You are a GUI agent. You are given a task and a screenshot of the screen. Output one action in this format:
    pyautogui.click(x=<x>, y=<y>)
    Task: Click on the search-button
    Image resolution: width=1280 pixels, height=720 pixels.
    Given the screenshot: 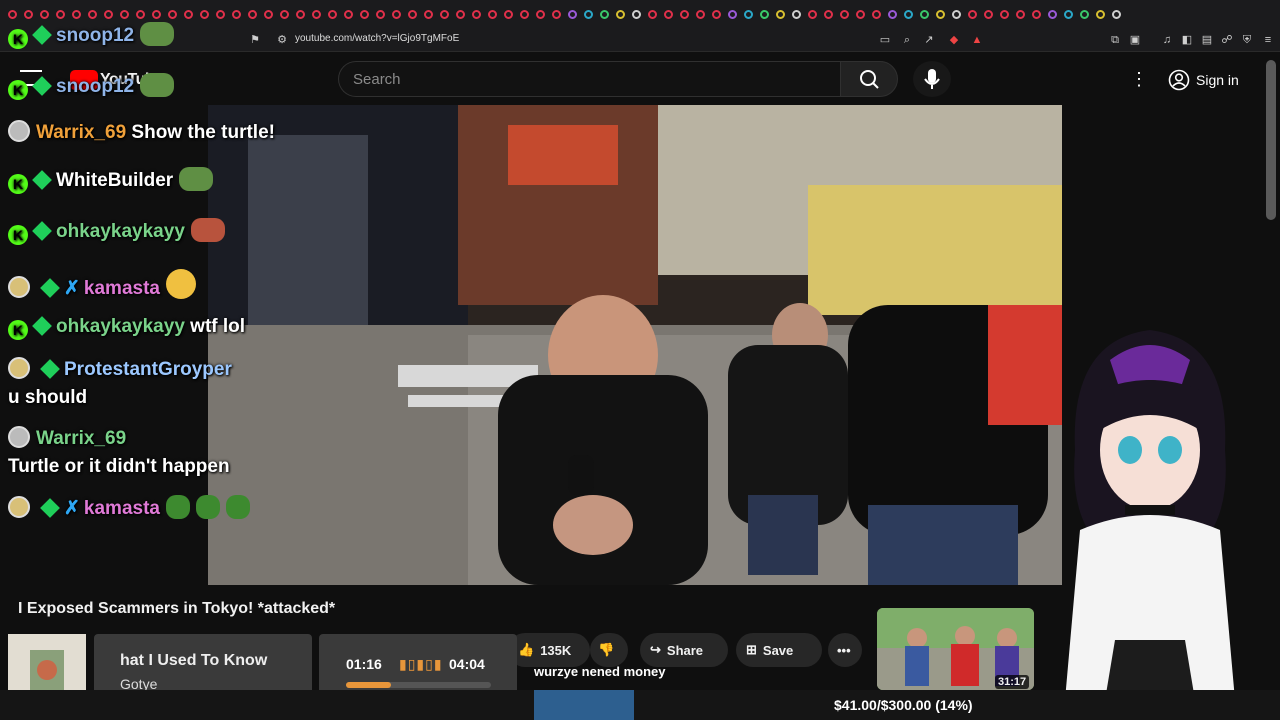 What is the action you would take?
    pyautogui.click(x=869, y=79)
    